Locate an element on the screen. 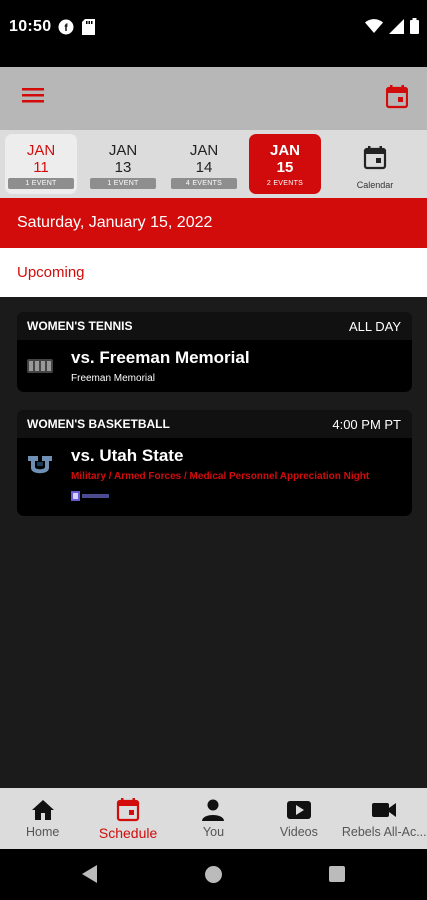  status-icons-right is located at coordinates (392, 26).